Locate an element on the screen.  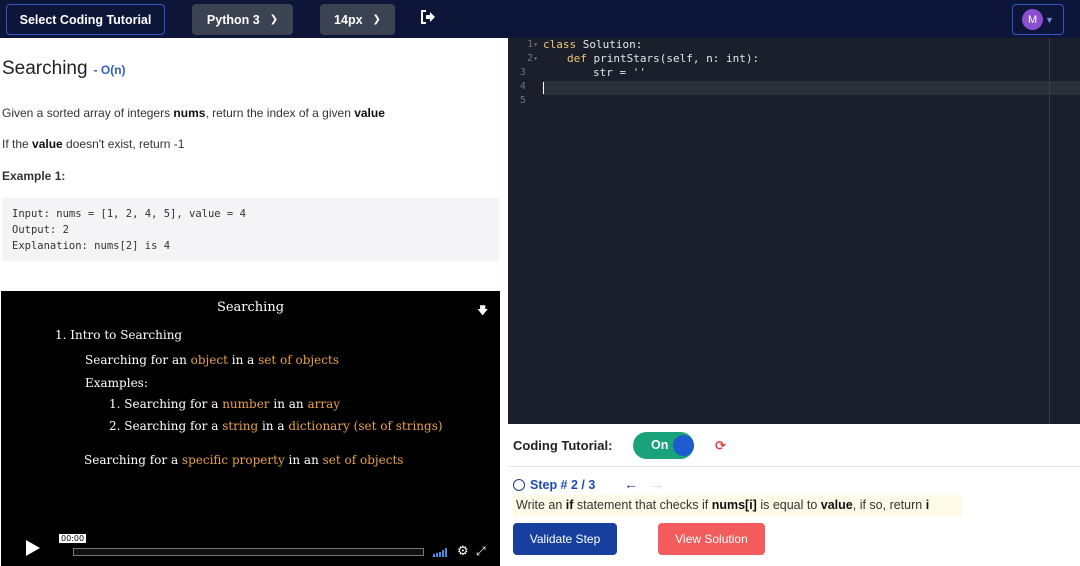
line-number-gutter: 1▾ 2▾ 3 4 5 is located at coordinates (525, 231).